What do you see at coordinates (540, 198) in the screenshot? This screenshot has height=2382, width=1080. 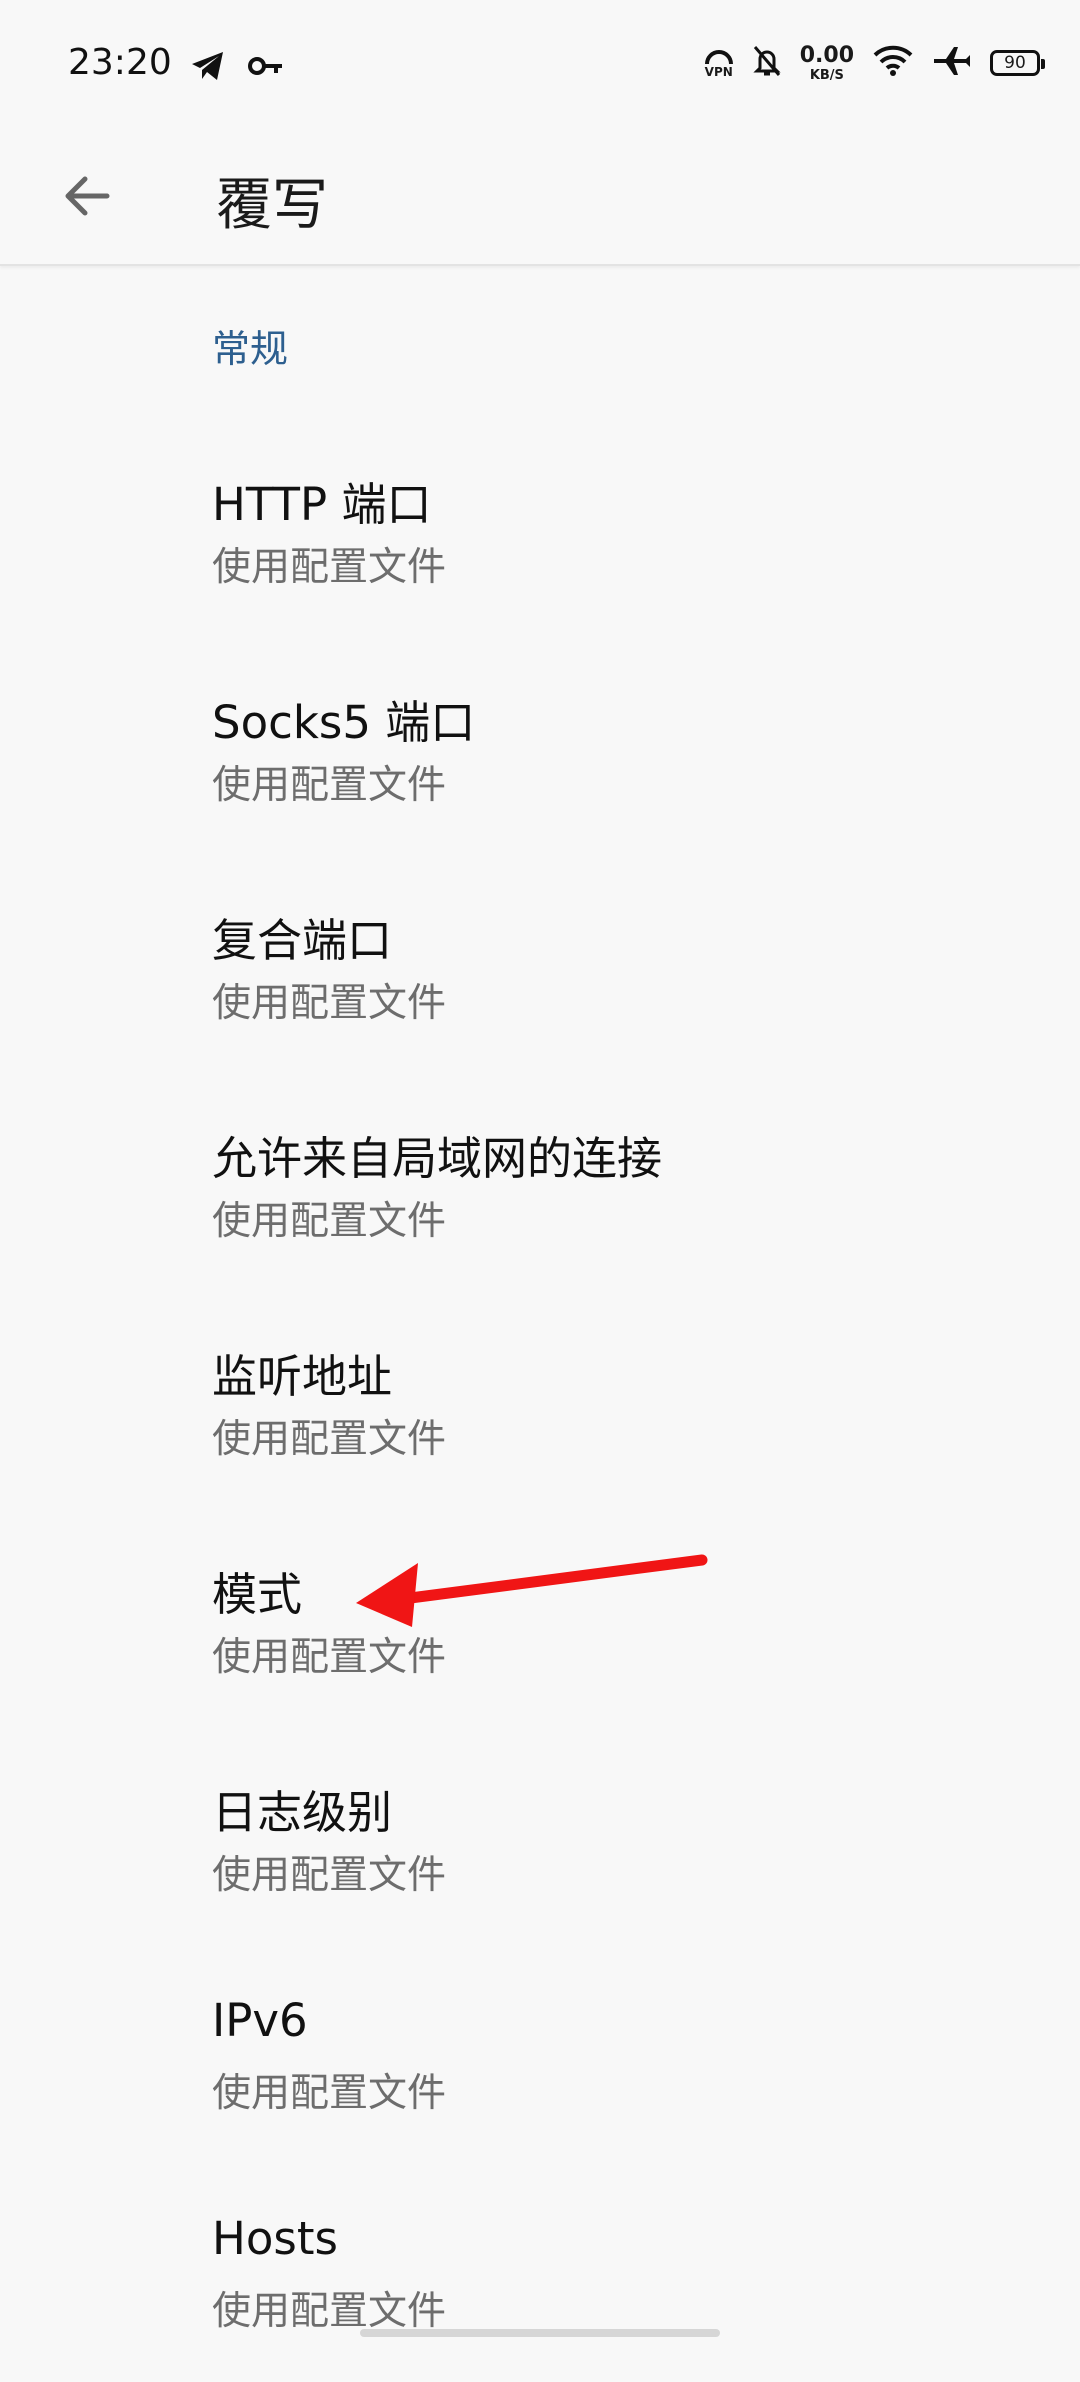 I see `app-bar: 覆写` at bounding box center [540, 198].